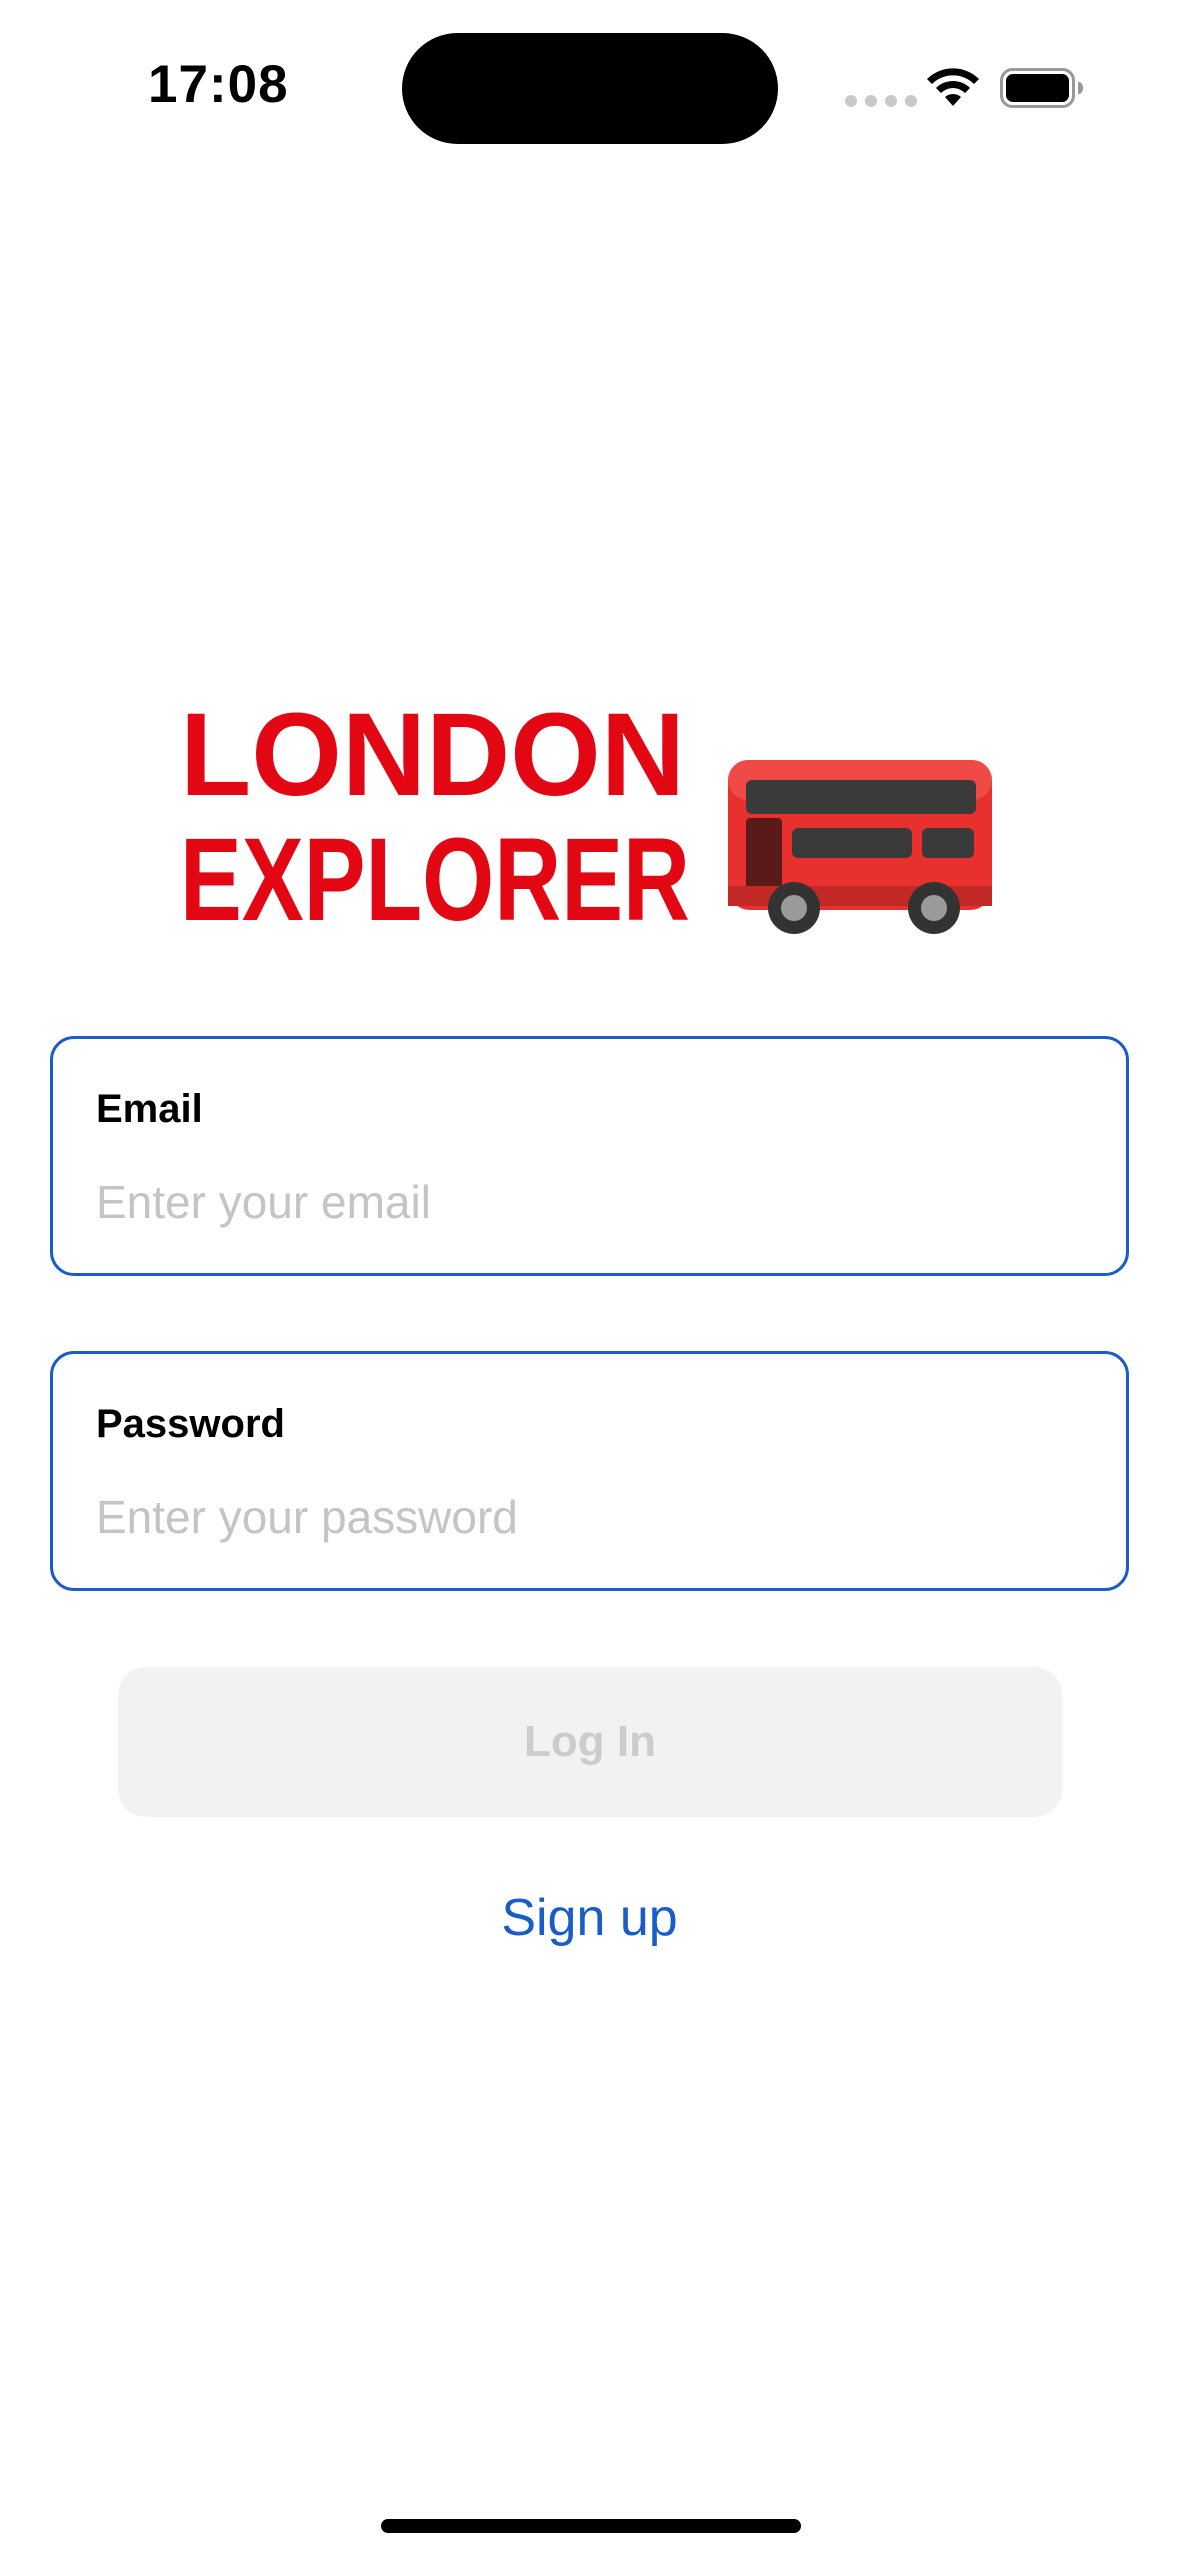 The image size is (1179, 2556). I want to click on email-field-container: Email, so click(589, 1156).